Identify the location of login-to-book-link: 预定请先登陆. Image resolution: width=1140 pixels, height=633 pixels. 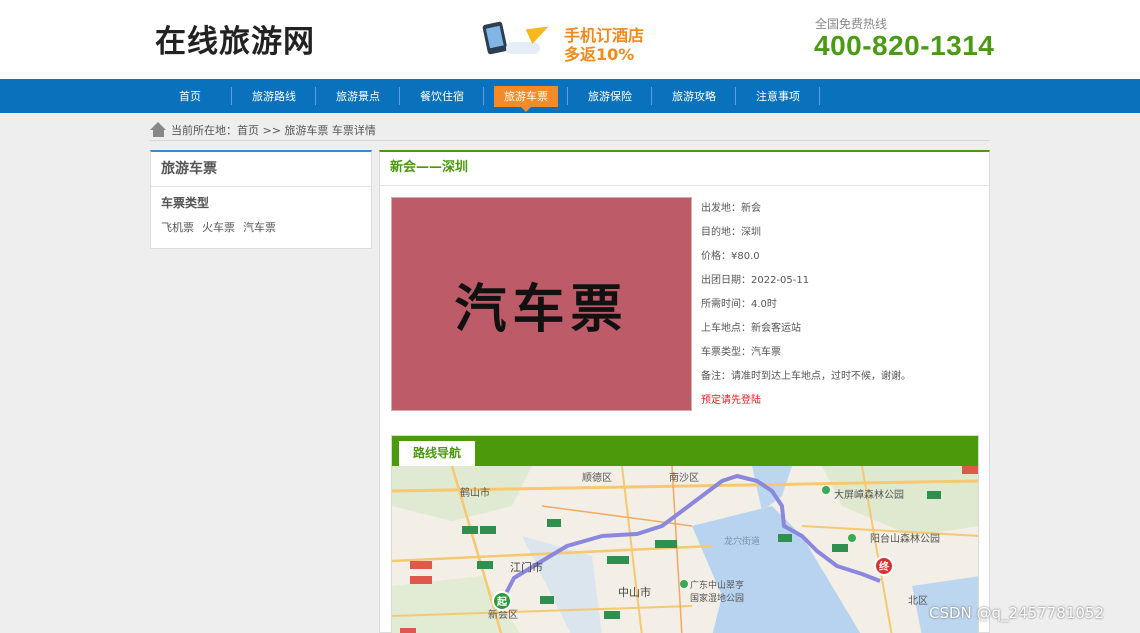
(731, 400).